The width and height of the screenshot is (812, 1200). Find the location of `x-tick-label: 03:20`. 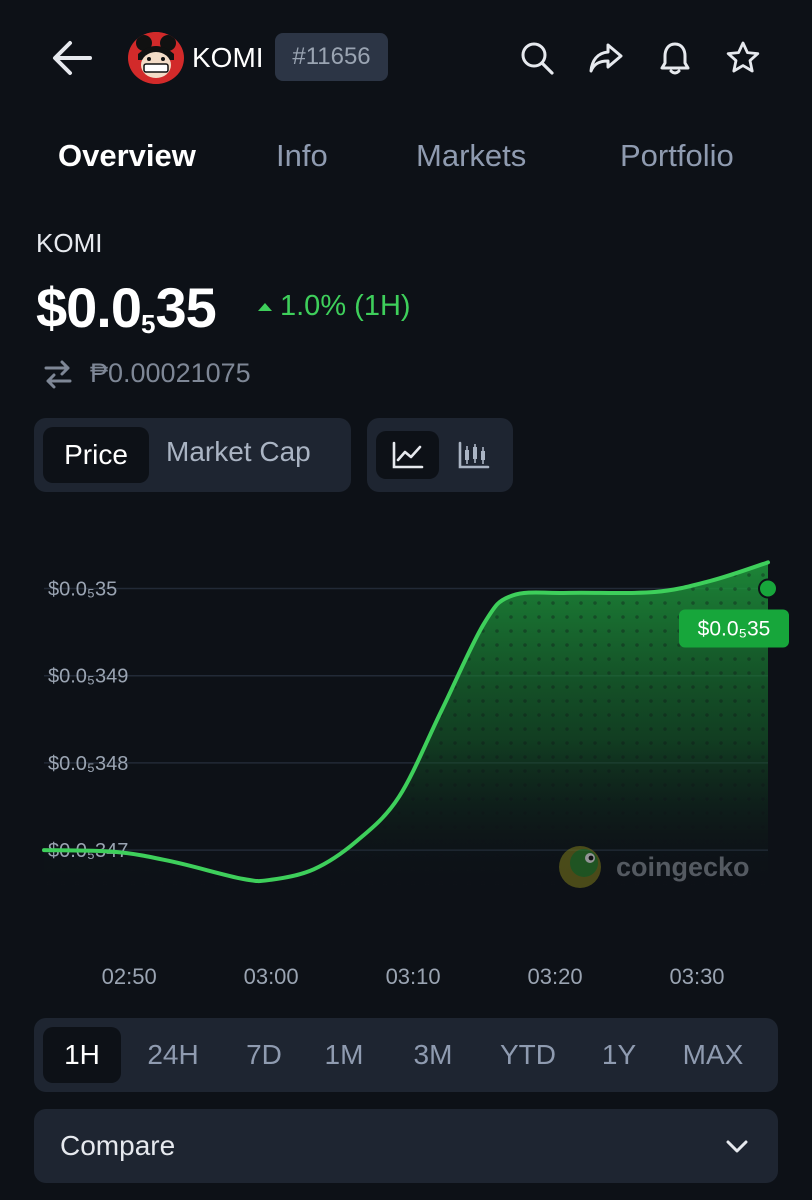

x-tick-label: 03:20 is located at coordinates (555, 976).